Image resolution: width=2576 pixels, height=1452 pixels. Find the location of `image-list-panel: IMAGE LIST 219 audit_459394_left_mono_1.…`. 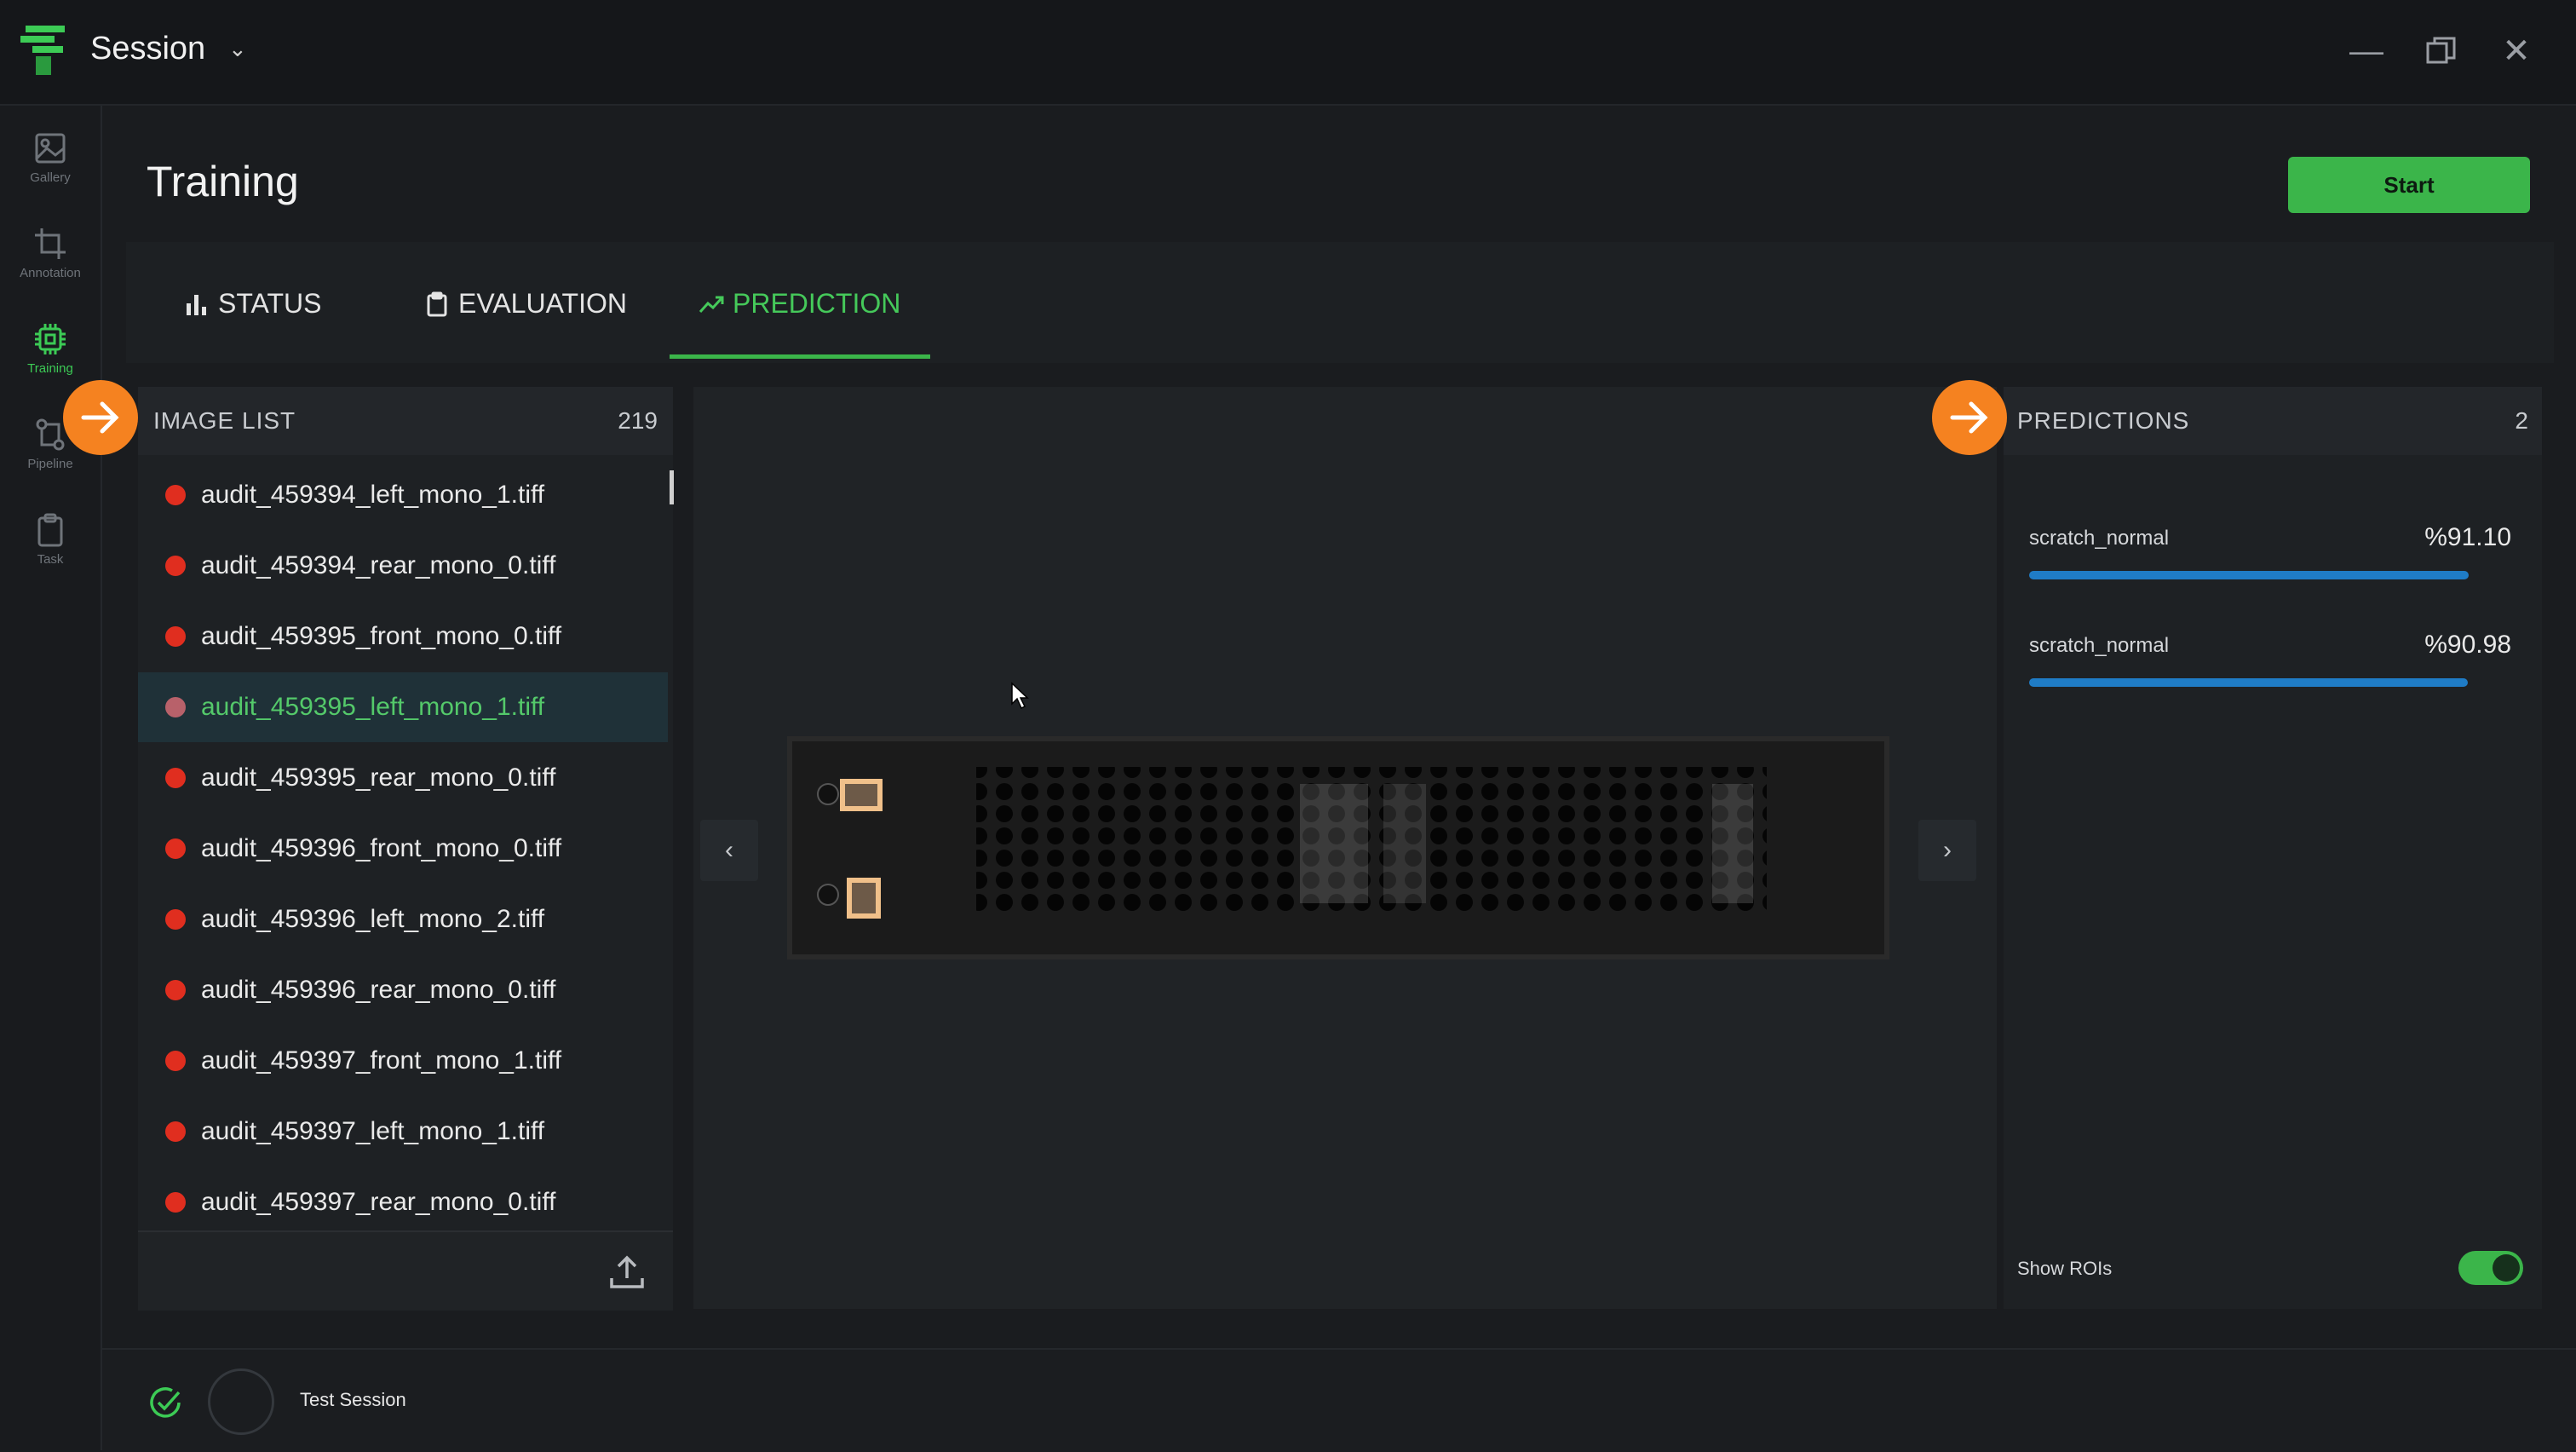

image-list-panel: IMAGE LIST 219 audit_459394_left_mono_1.… is located at coordinates (406, 849).